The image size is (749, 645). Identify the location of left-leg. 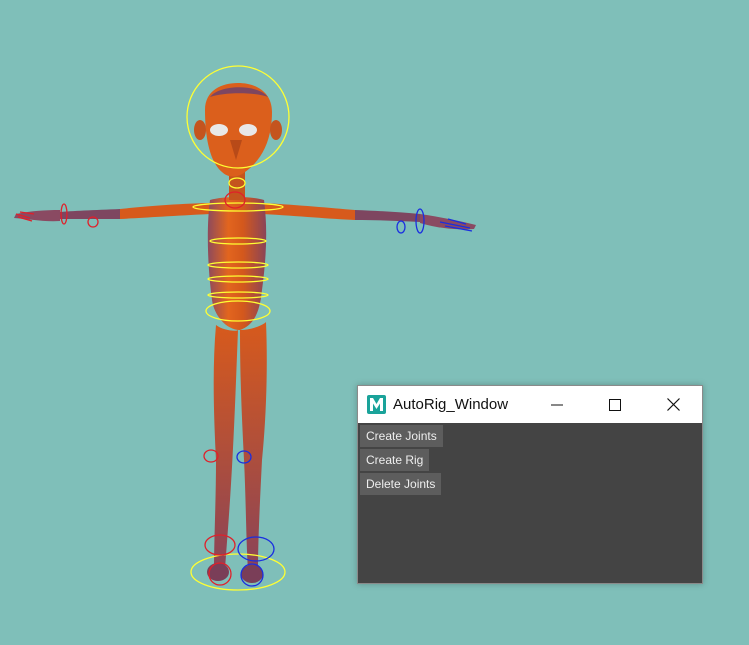
(225, 447).